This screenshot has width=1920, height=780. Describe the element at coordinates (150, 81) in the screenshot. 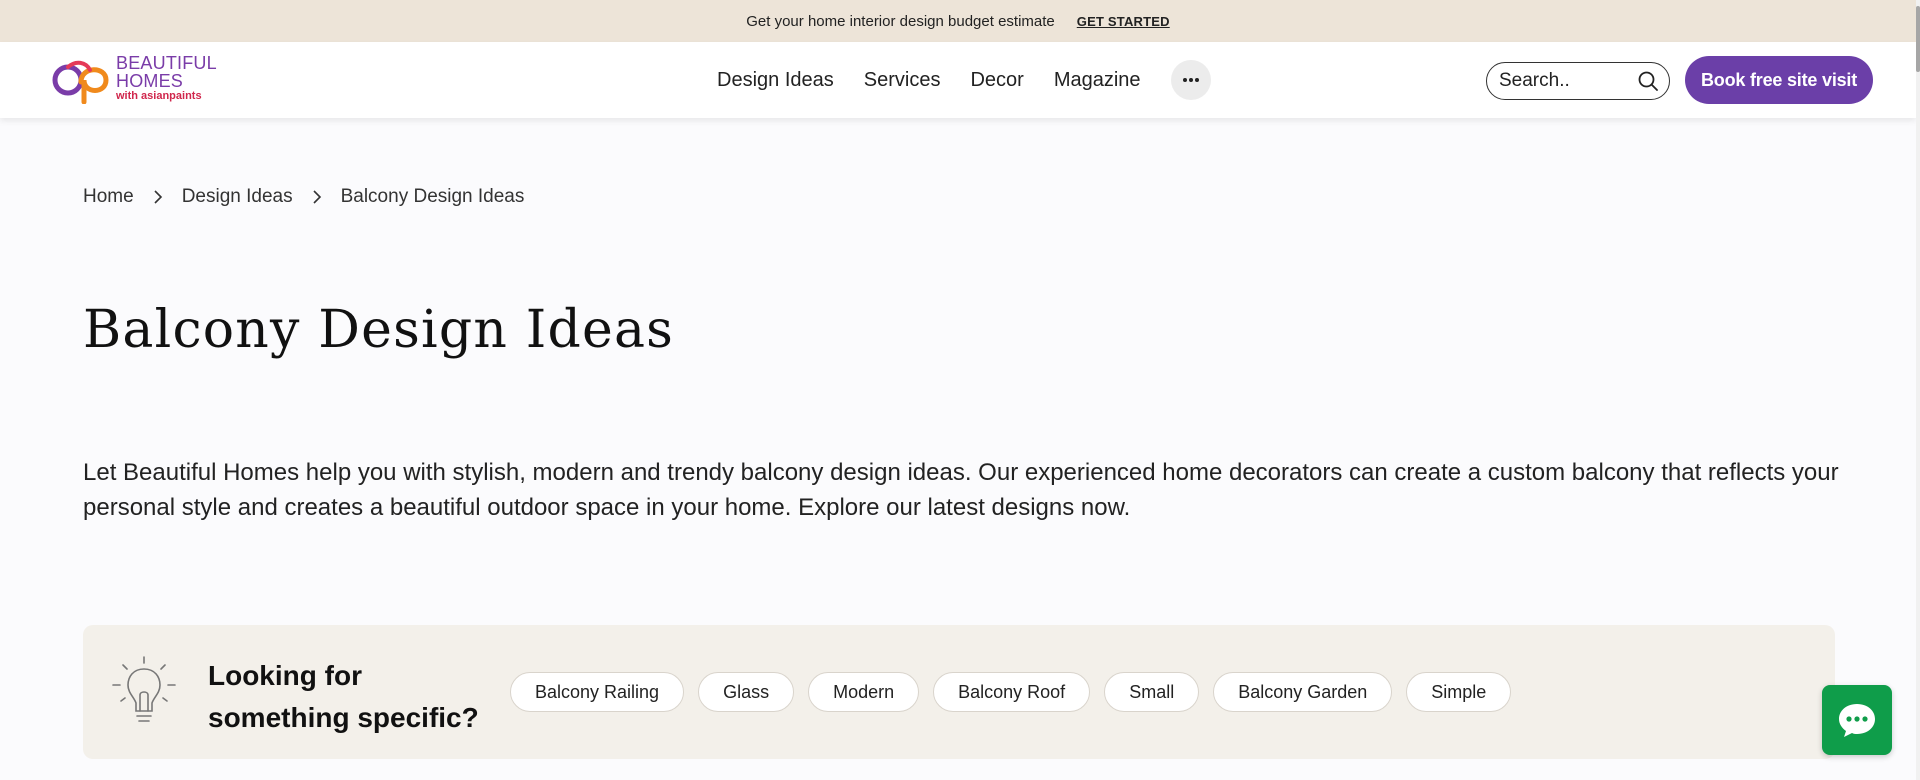

I see `logo-text-line2: HOMES` at that location.